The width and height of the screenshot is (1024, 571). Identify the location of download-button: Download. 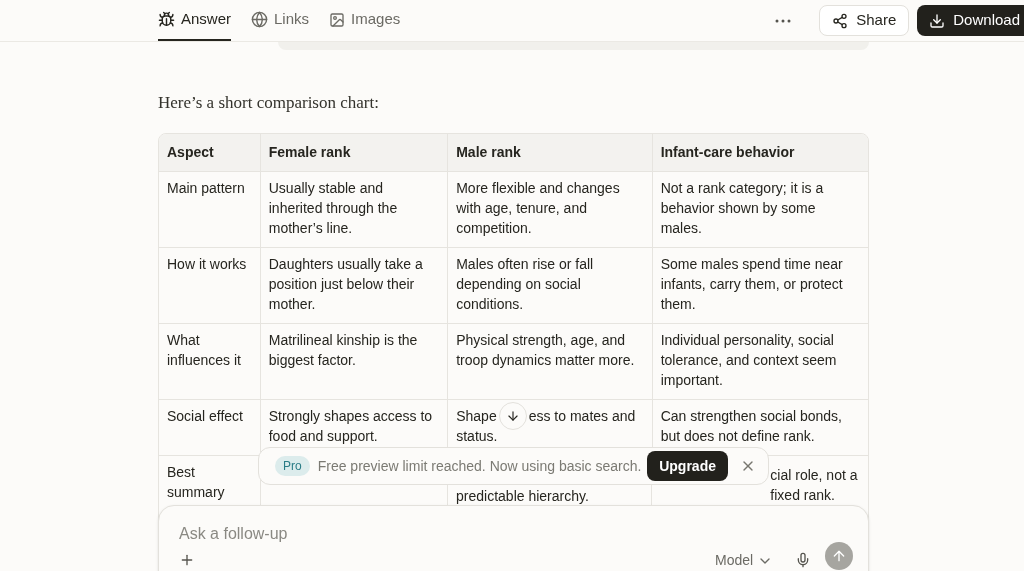
(970, 20).